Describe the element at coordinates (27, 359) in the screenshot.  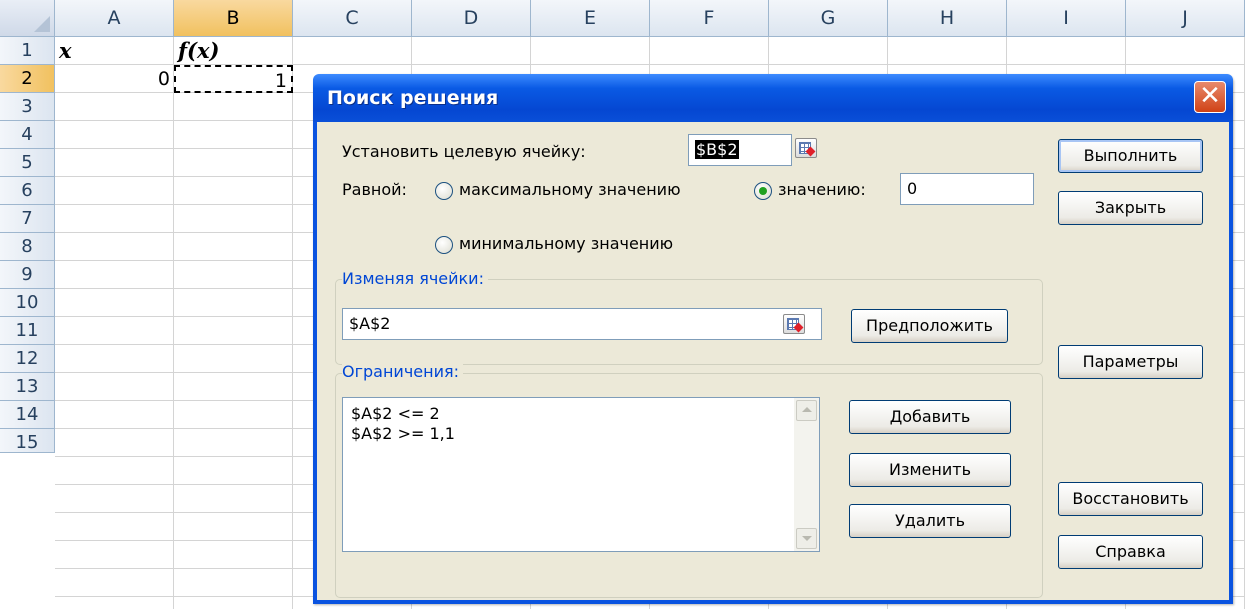
I see `row-header-12: 12` at that location.